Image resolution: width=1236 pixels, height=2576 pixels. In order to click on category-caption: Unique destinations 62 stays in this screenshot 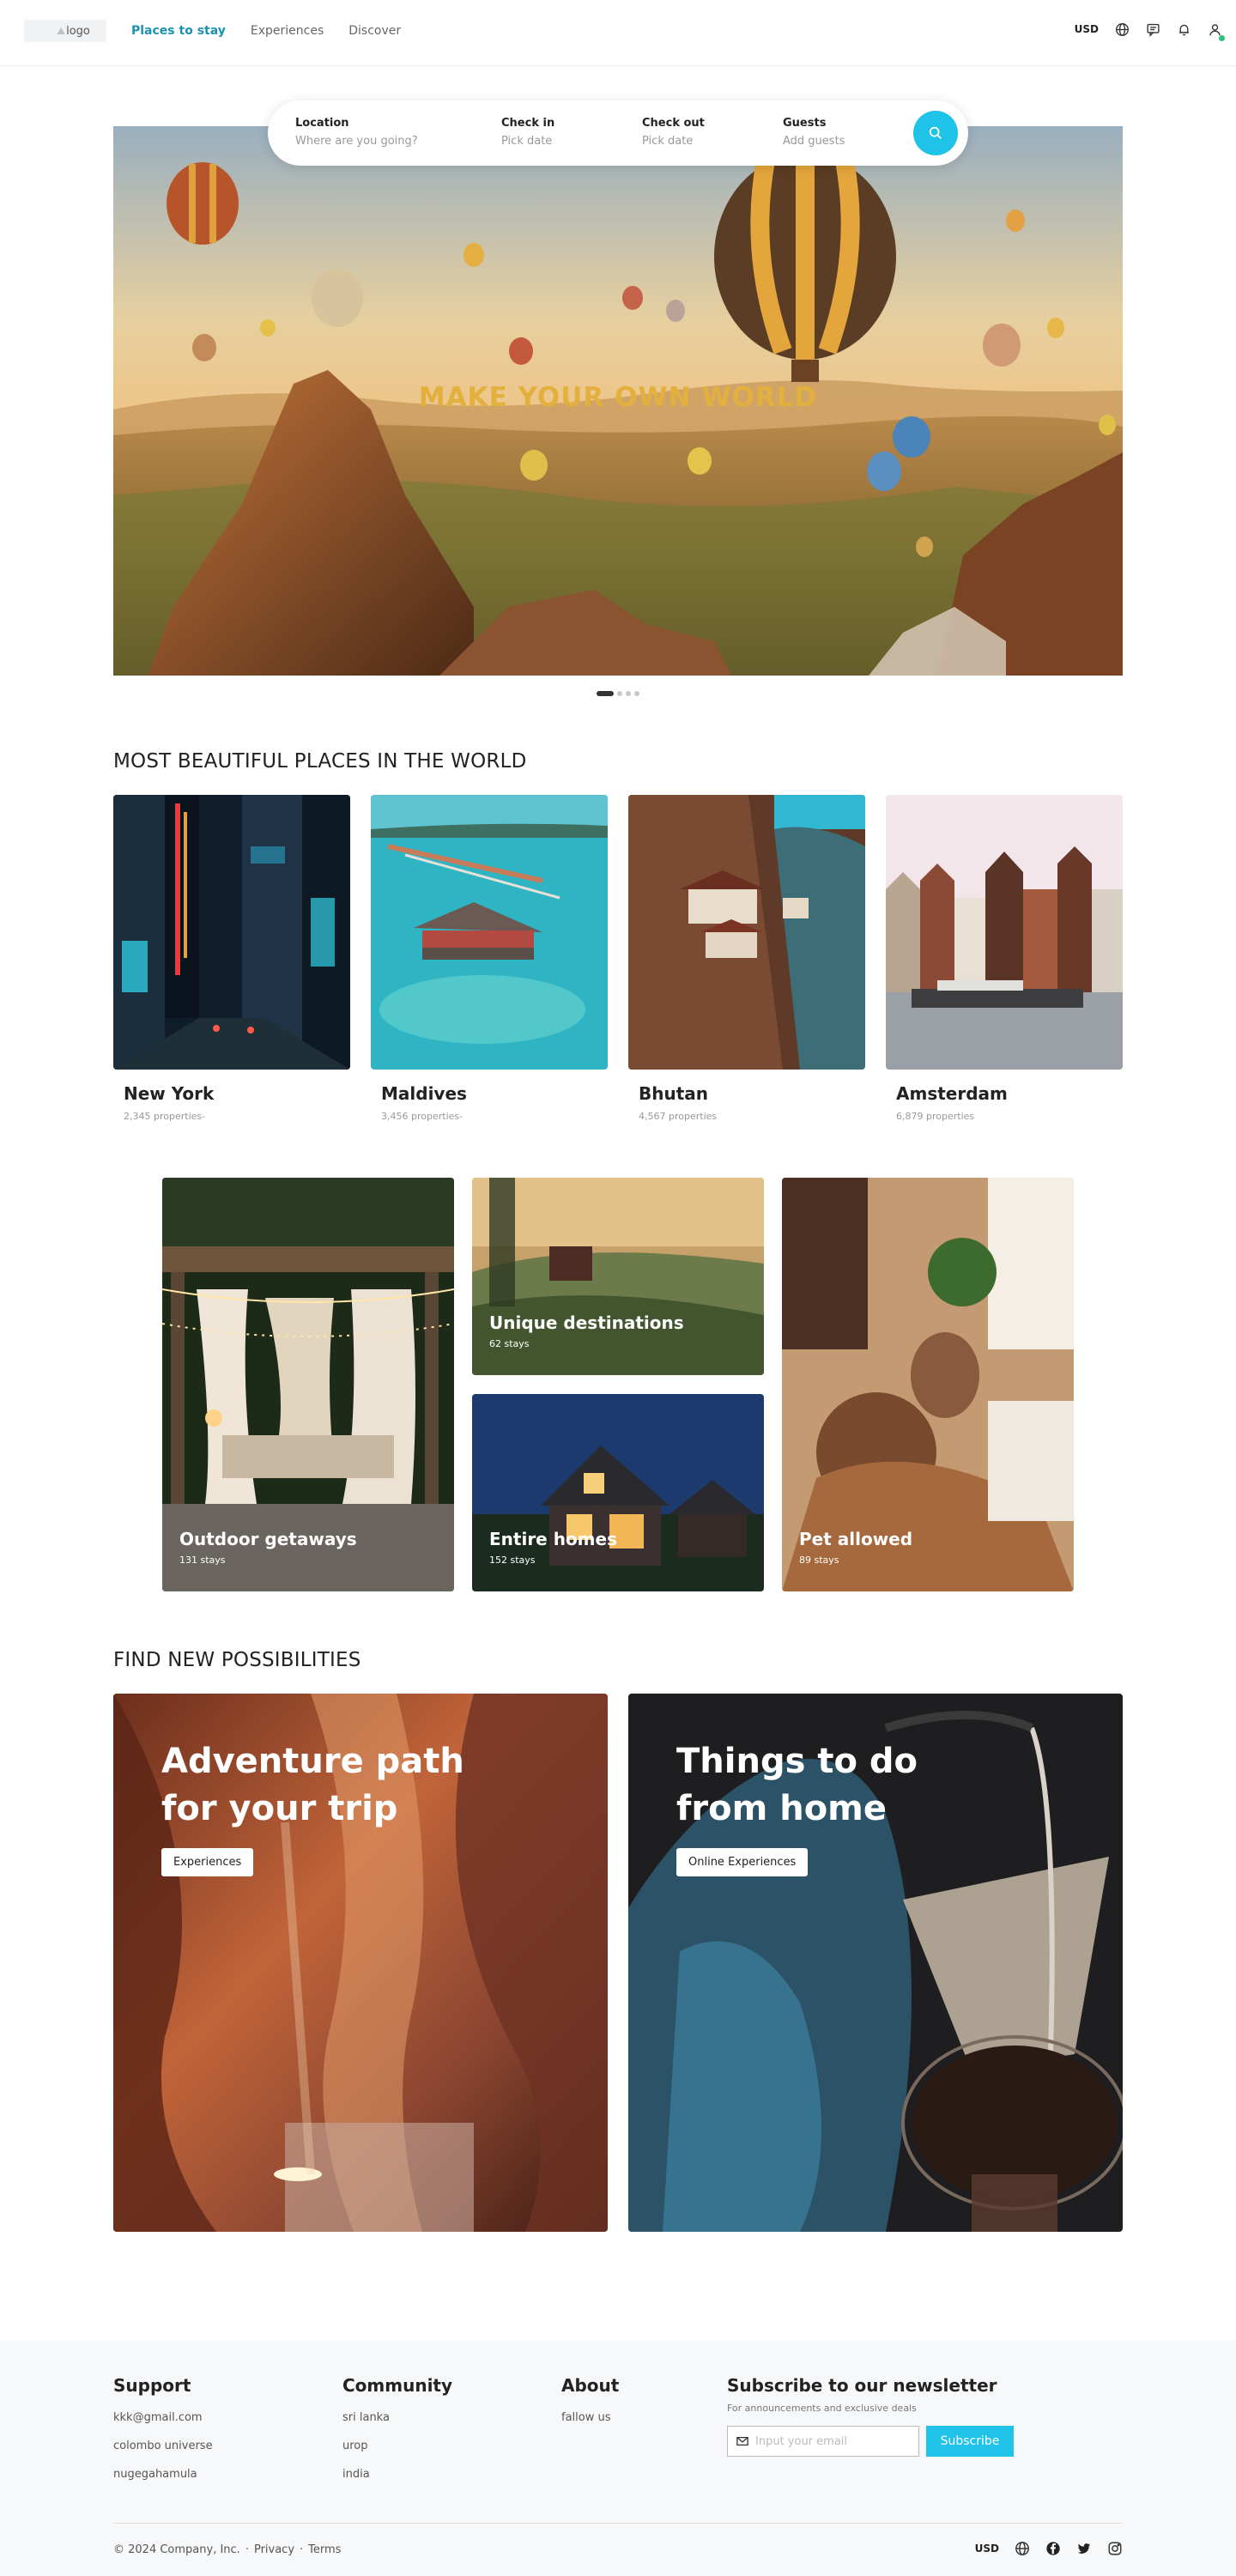, I will do `click(586, 1330)`.